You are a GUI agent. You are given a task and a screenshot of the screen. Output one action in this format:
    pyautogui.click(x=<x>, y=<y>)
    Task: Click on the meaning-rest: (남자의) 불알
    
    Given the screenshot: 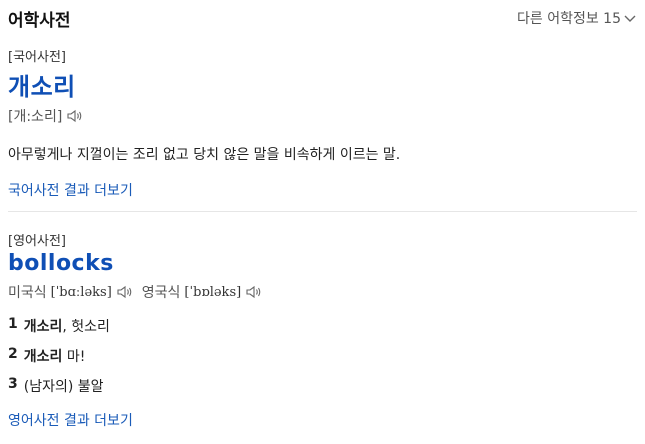 What is the action you would take?
    pyautogui.click(x=63, y=387)
    